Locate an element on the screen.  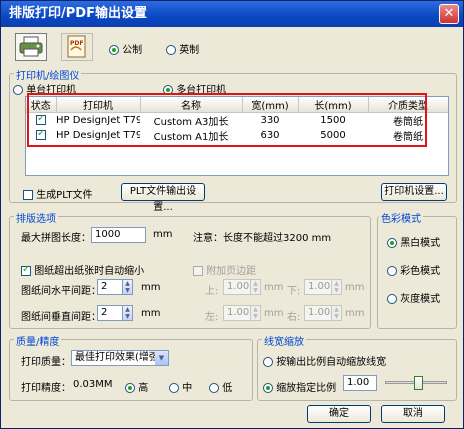
color-bw-radio is located at coordinates (392, 243).